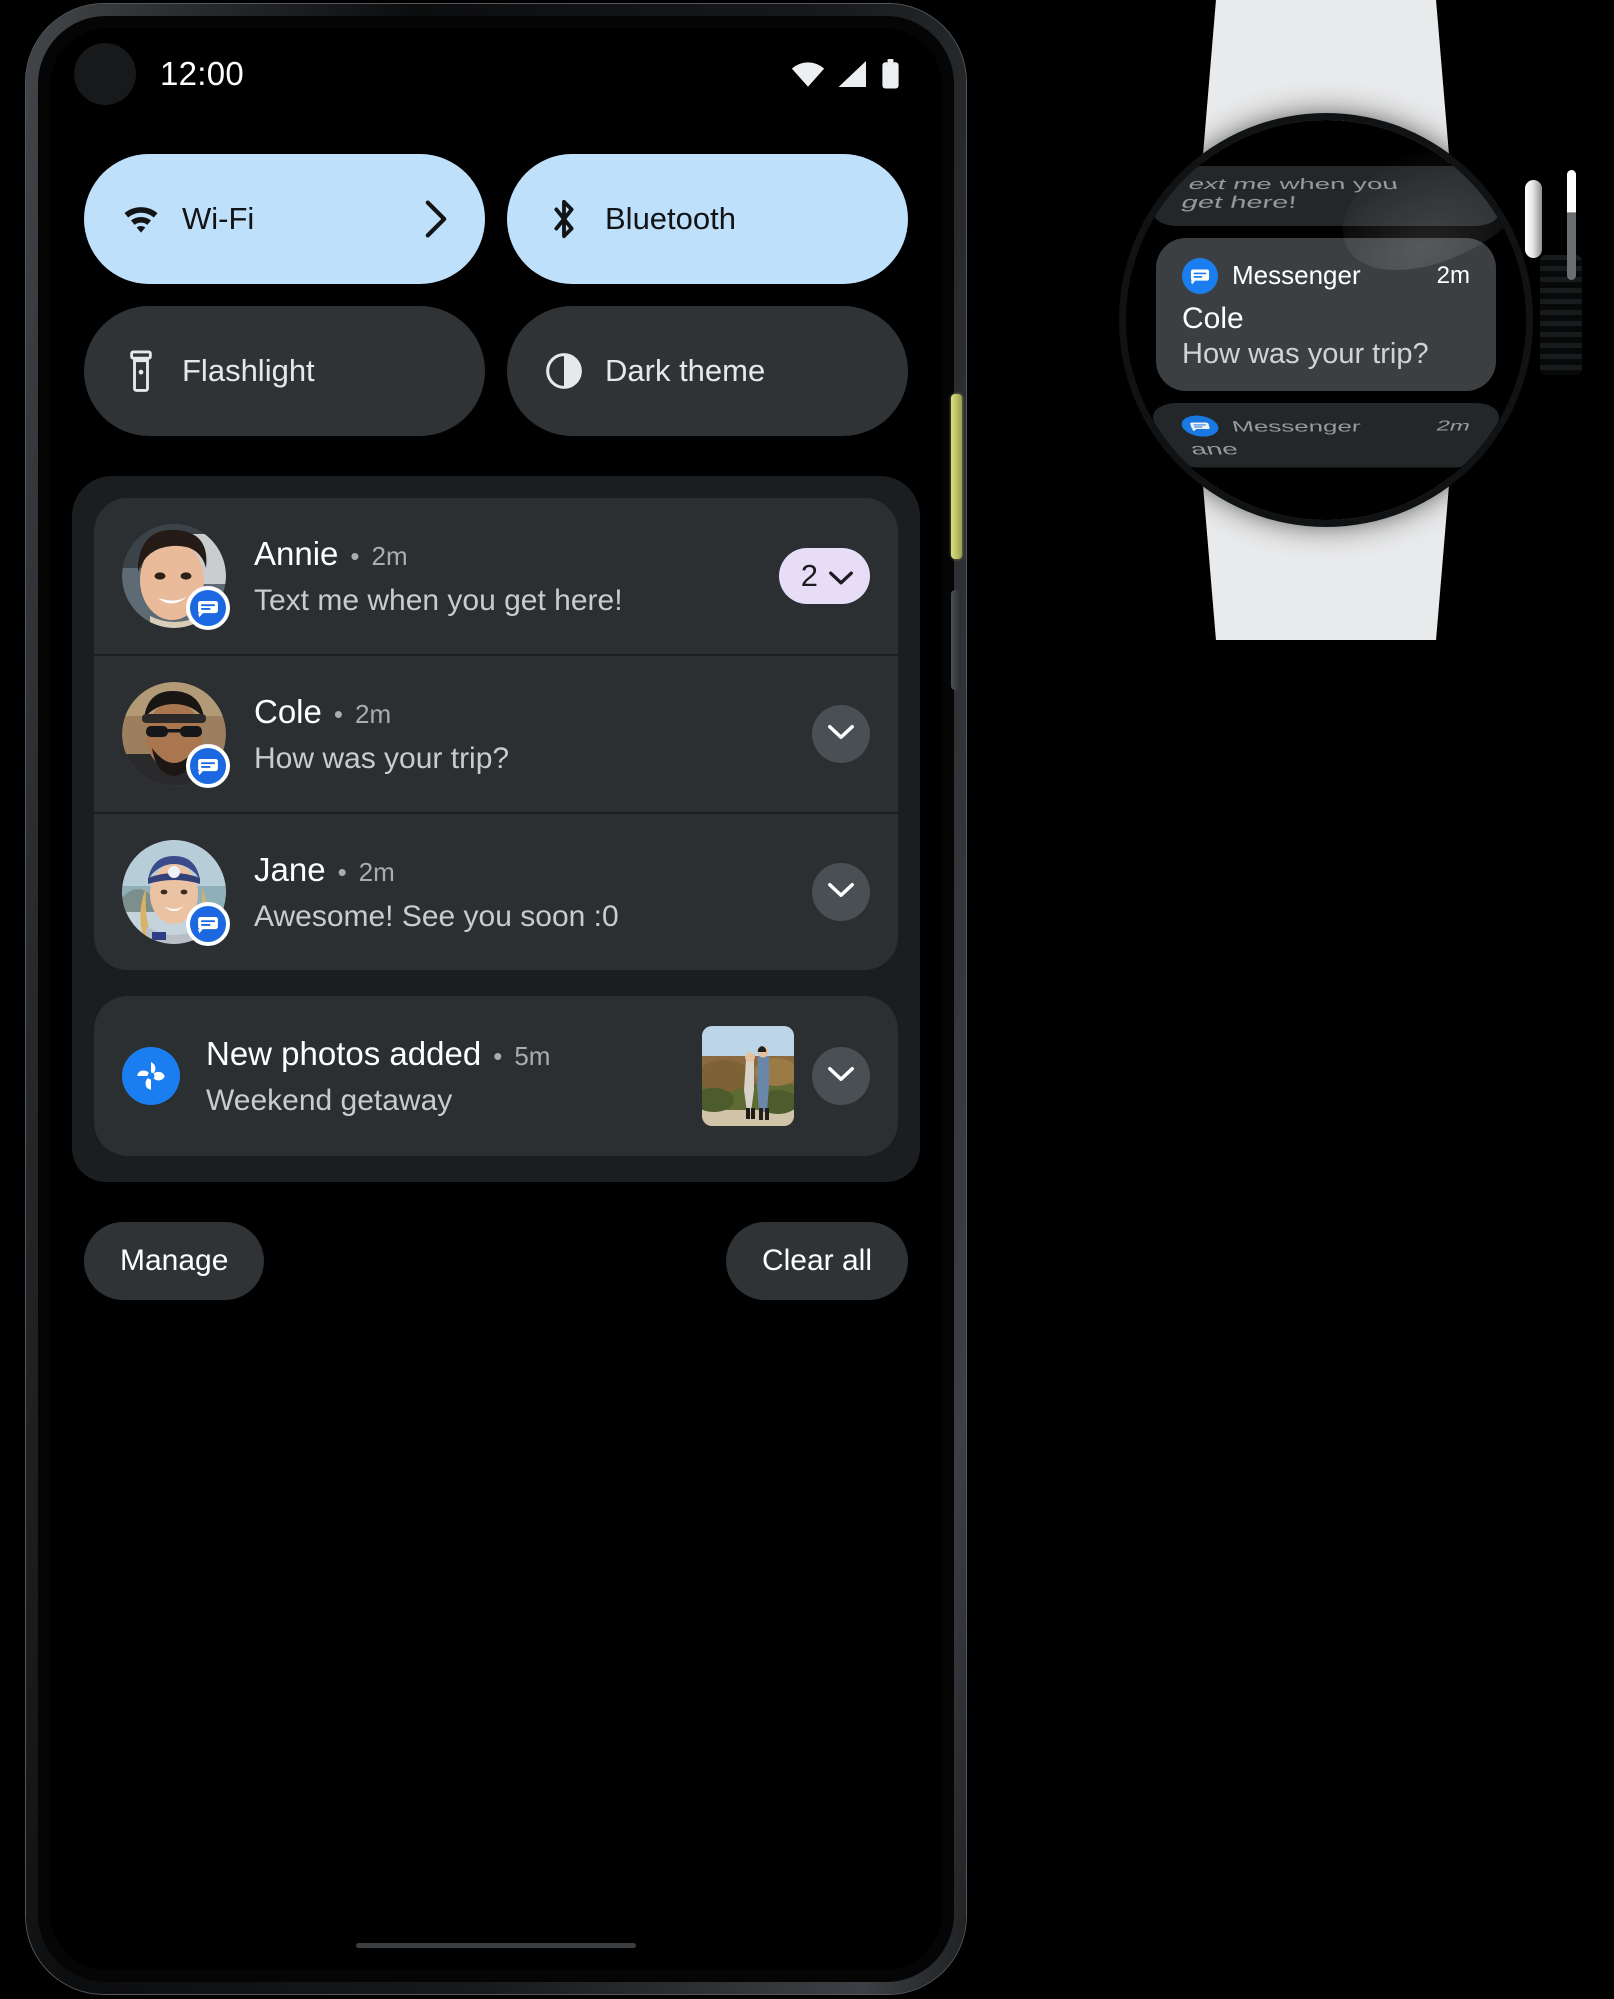 The width and height of the screenshot is (1614, 1999). I want to click on bluetooth-icon, so click(564, 219).